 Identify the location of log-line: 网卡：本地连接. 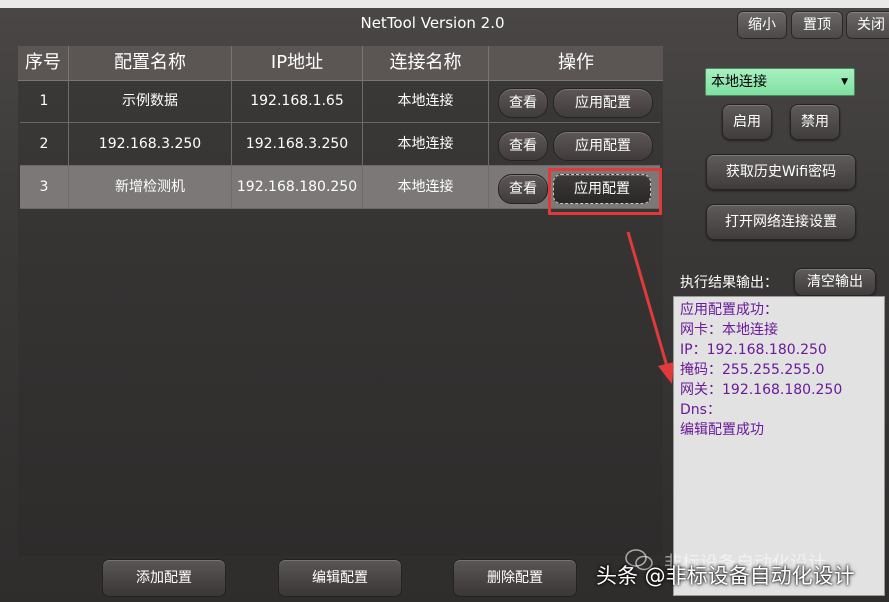
(729, 330).